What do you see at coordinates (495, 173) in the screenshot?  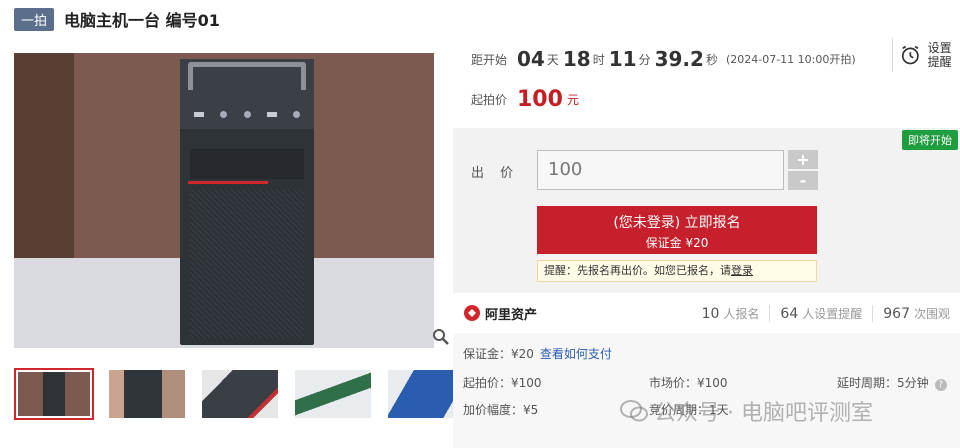 I see `bid-label: 出 价` at bounding box center [495, 173].